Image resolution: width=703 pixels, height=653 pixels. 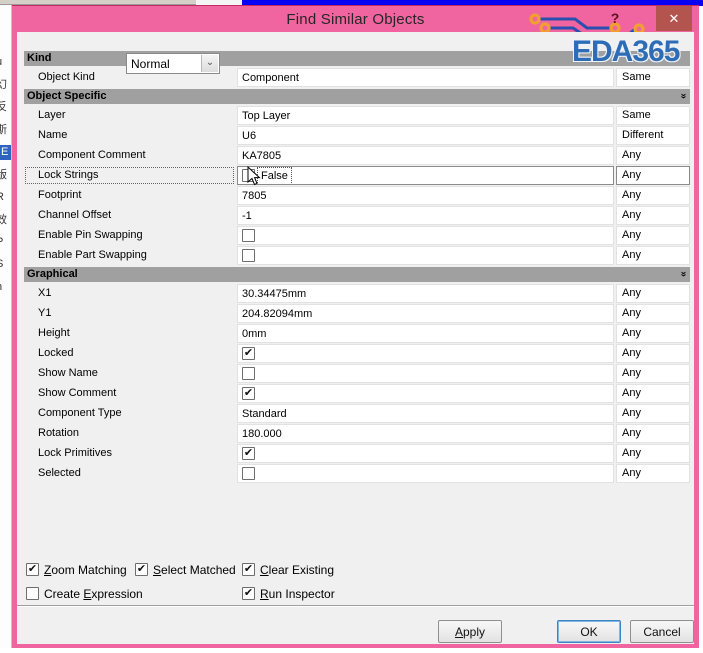 I want to click on section-header-object-specific: Object Specific », so click(x=357, y=96).